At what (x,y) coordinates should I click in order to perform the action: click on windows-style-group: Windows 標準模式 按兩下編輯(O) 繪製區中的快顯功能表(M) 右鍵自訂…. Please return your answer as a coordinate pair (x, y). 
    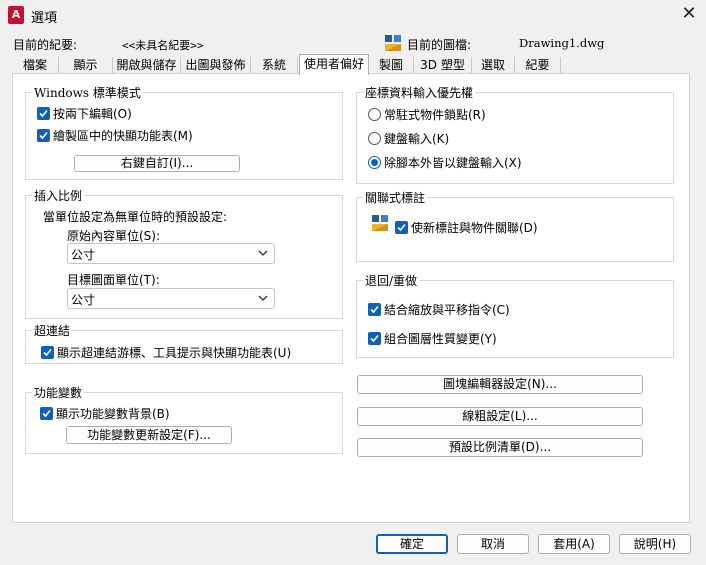
    Looking at the image, I should click on (184, 132).